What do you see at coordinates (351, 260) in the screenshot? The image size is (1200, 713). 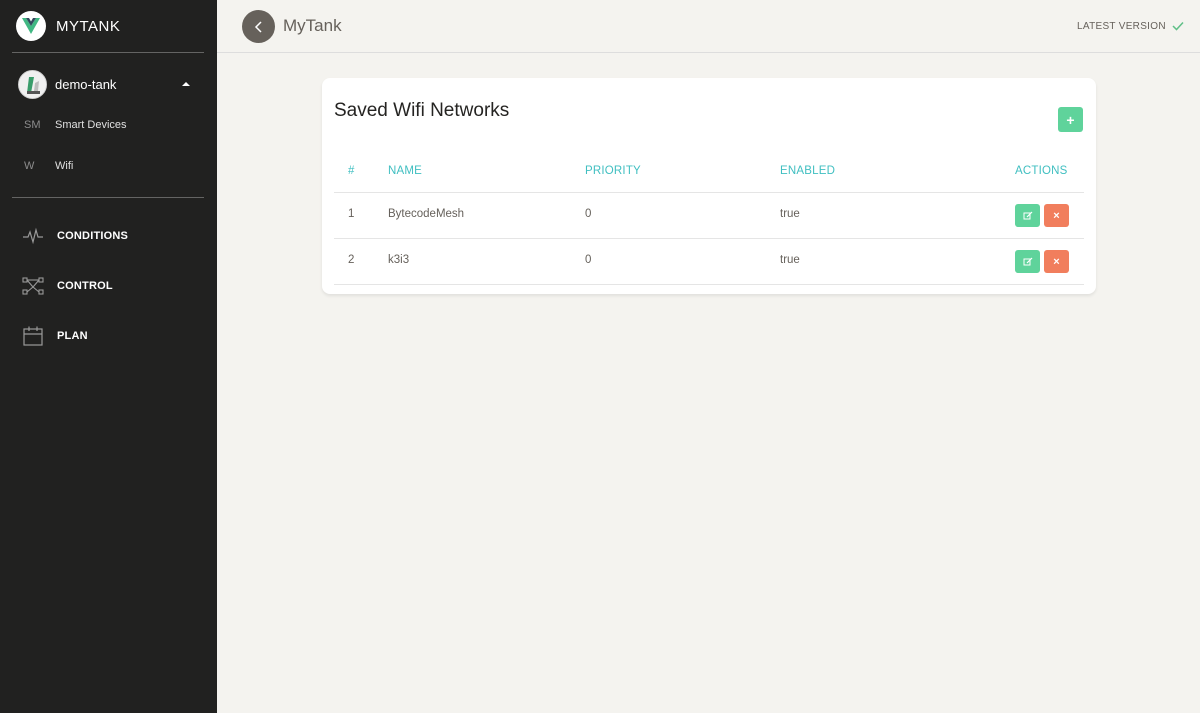 I see `cell-index: 2` at bounding box center [351, 260].